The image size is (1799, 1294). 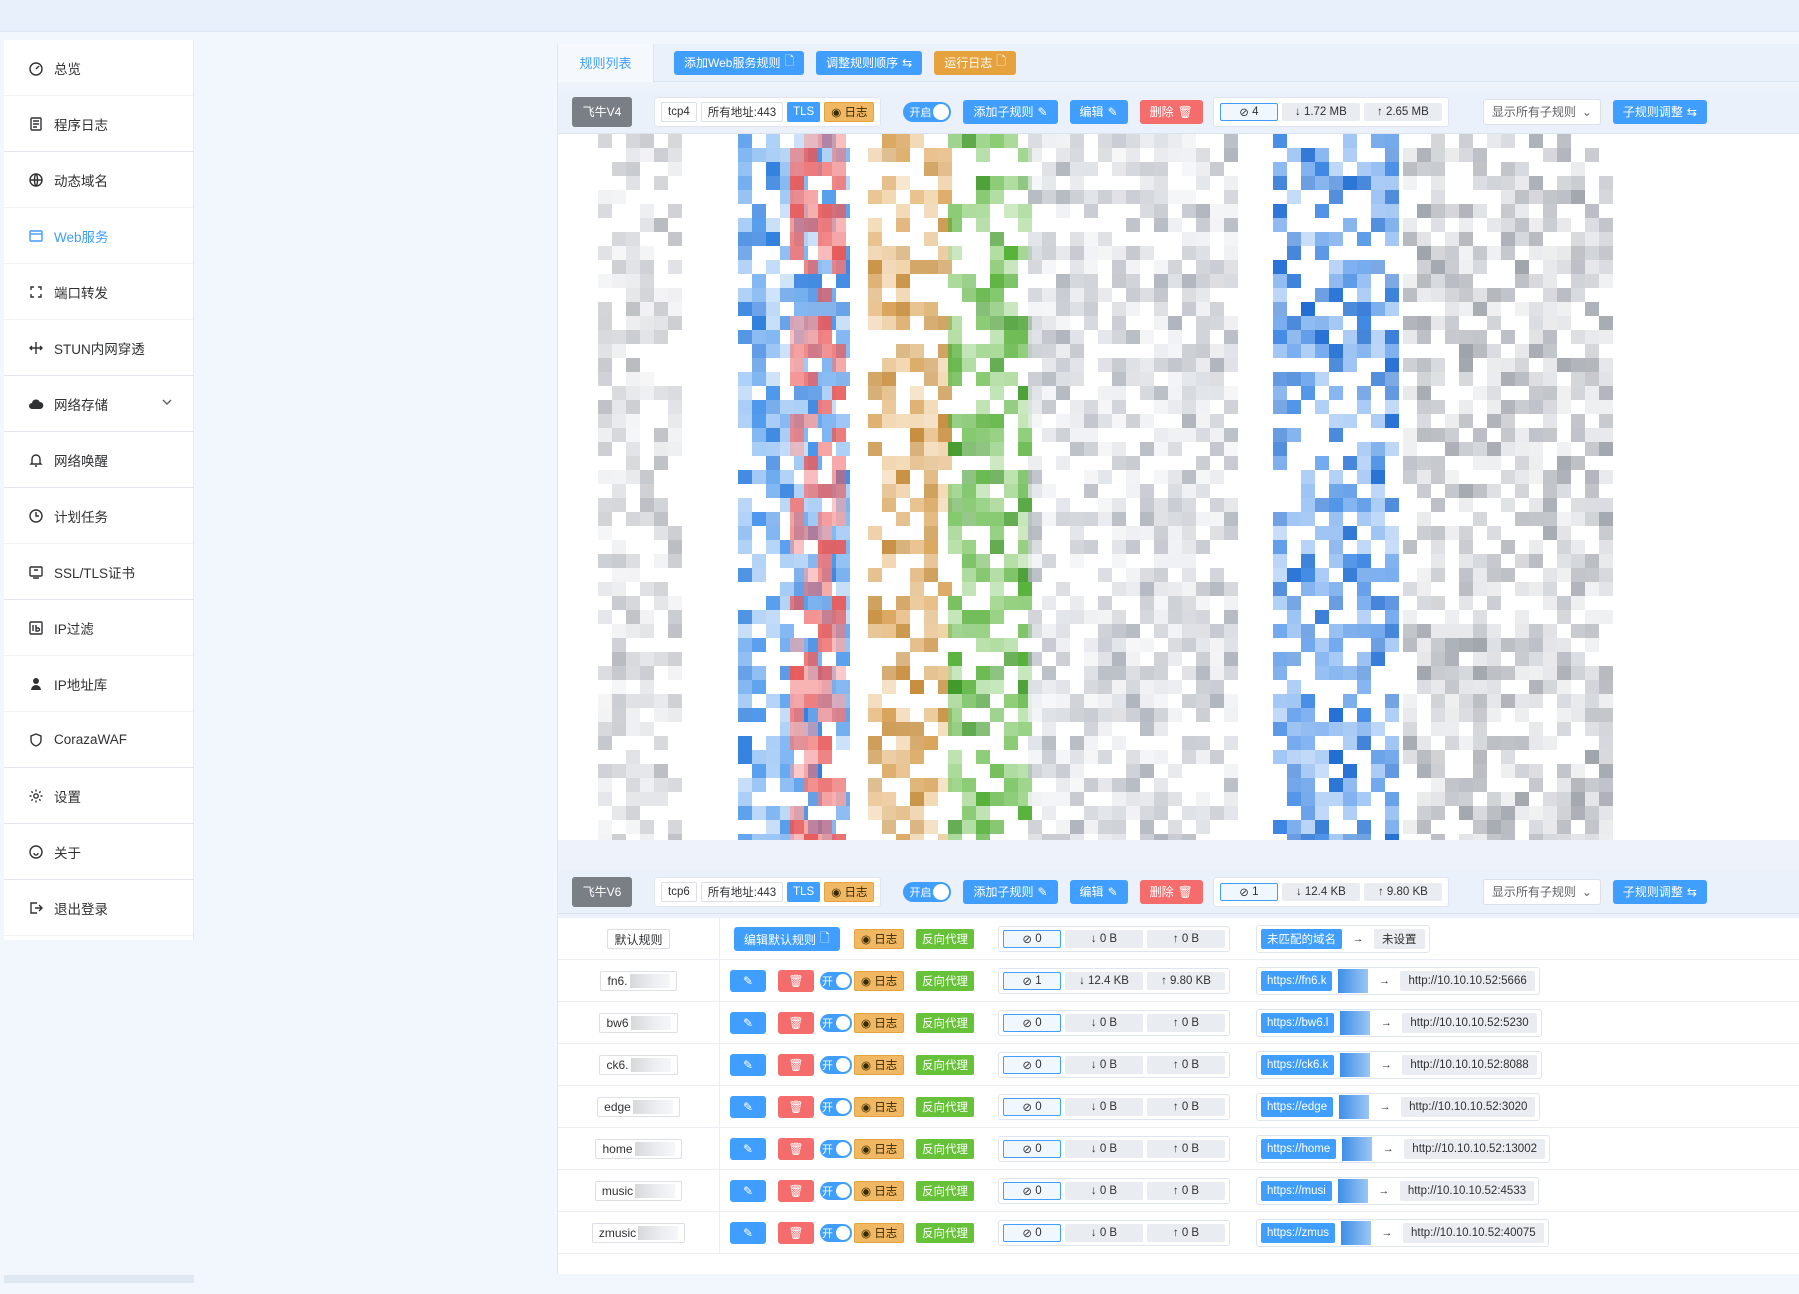 What do you see at coordinates (975, 62) in the screenshot?
I see `run-log-button: 运行日志 🗋` at bounding box center [975, 62].